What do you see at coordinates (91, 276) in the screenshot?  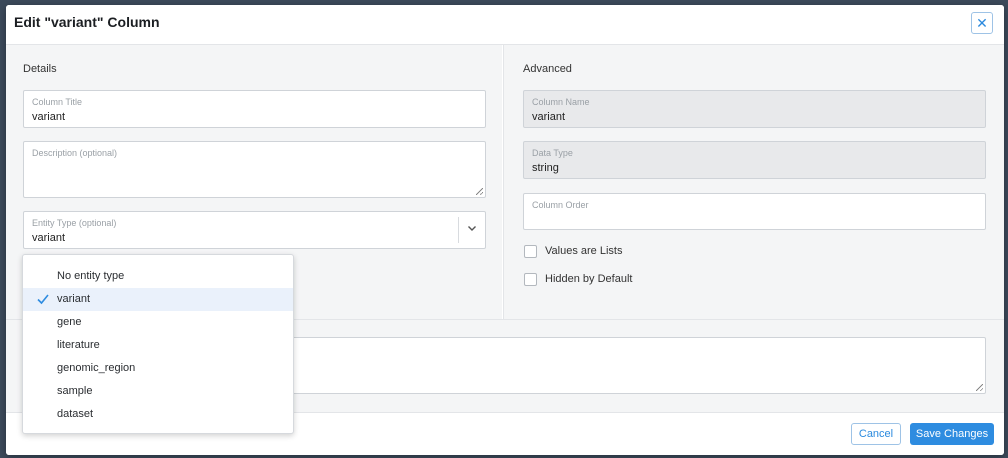 I see `option-label: No entity type` at bounding box center [91, 276].